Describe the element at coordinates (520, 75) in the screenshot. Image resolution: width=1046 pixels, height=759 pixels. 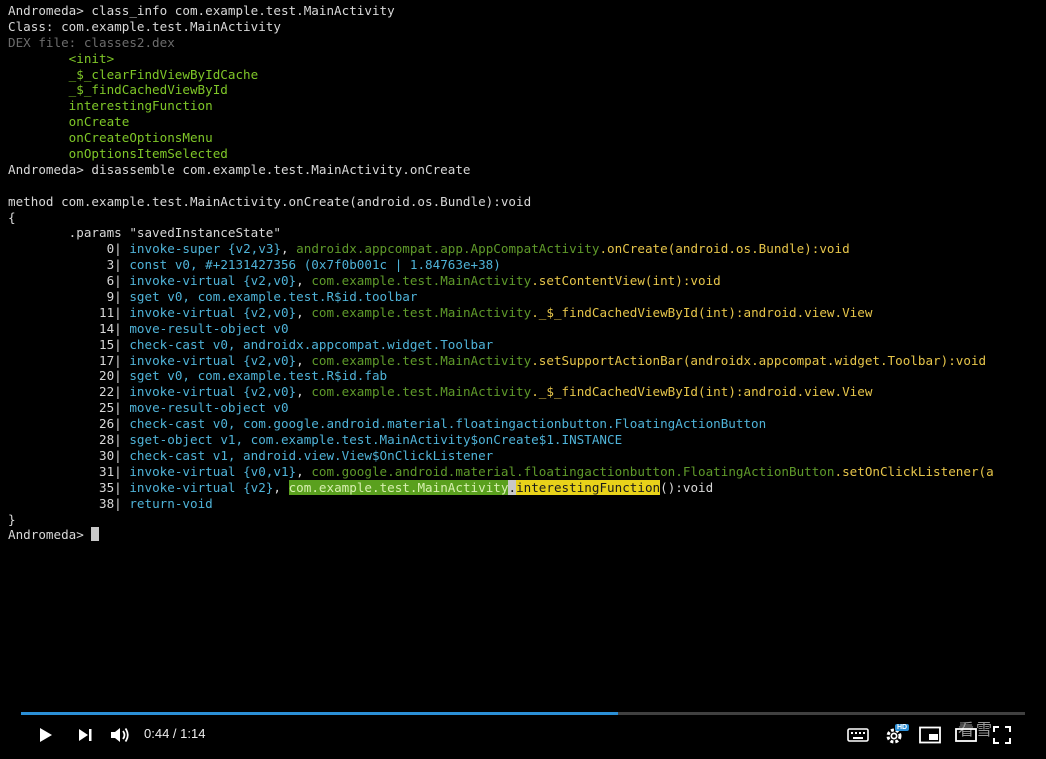
I see `terminal-line: _$_clearFindViewByIdCache` at that location.